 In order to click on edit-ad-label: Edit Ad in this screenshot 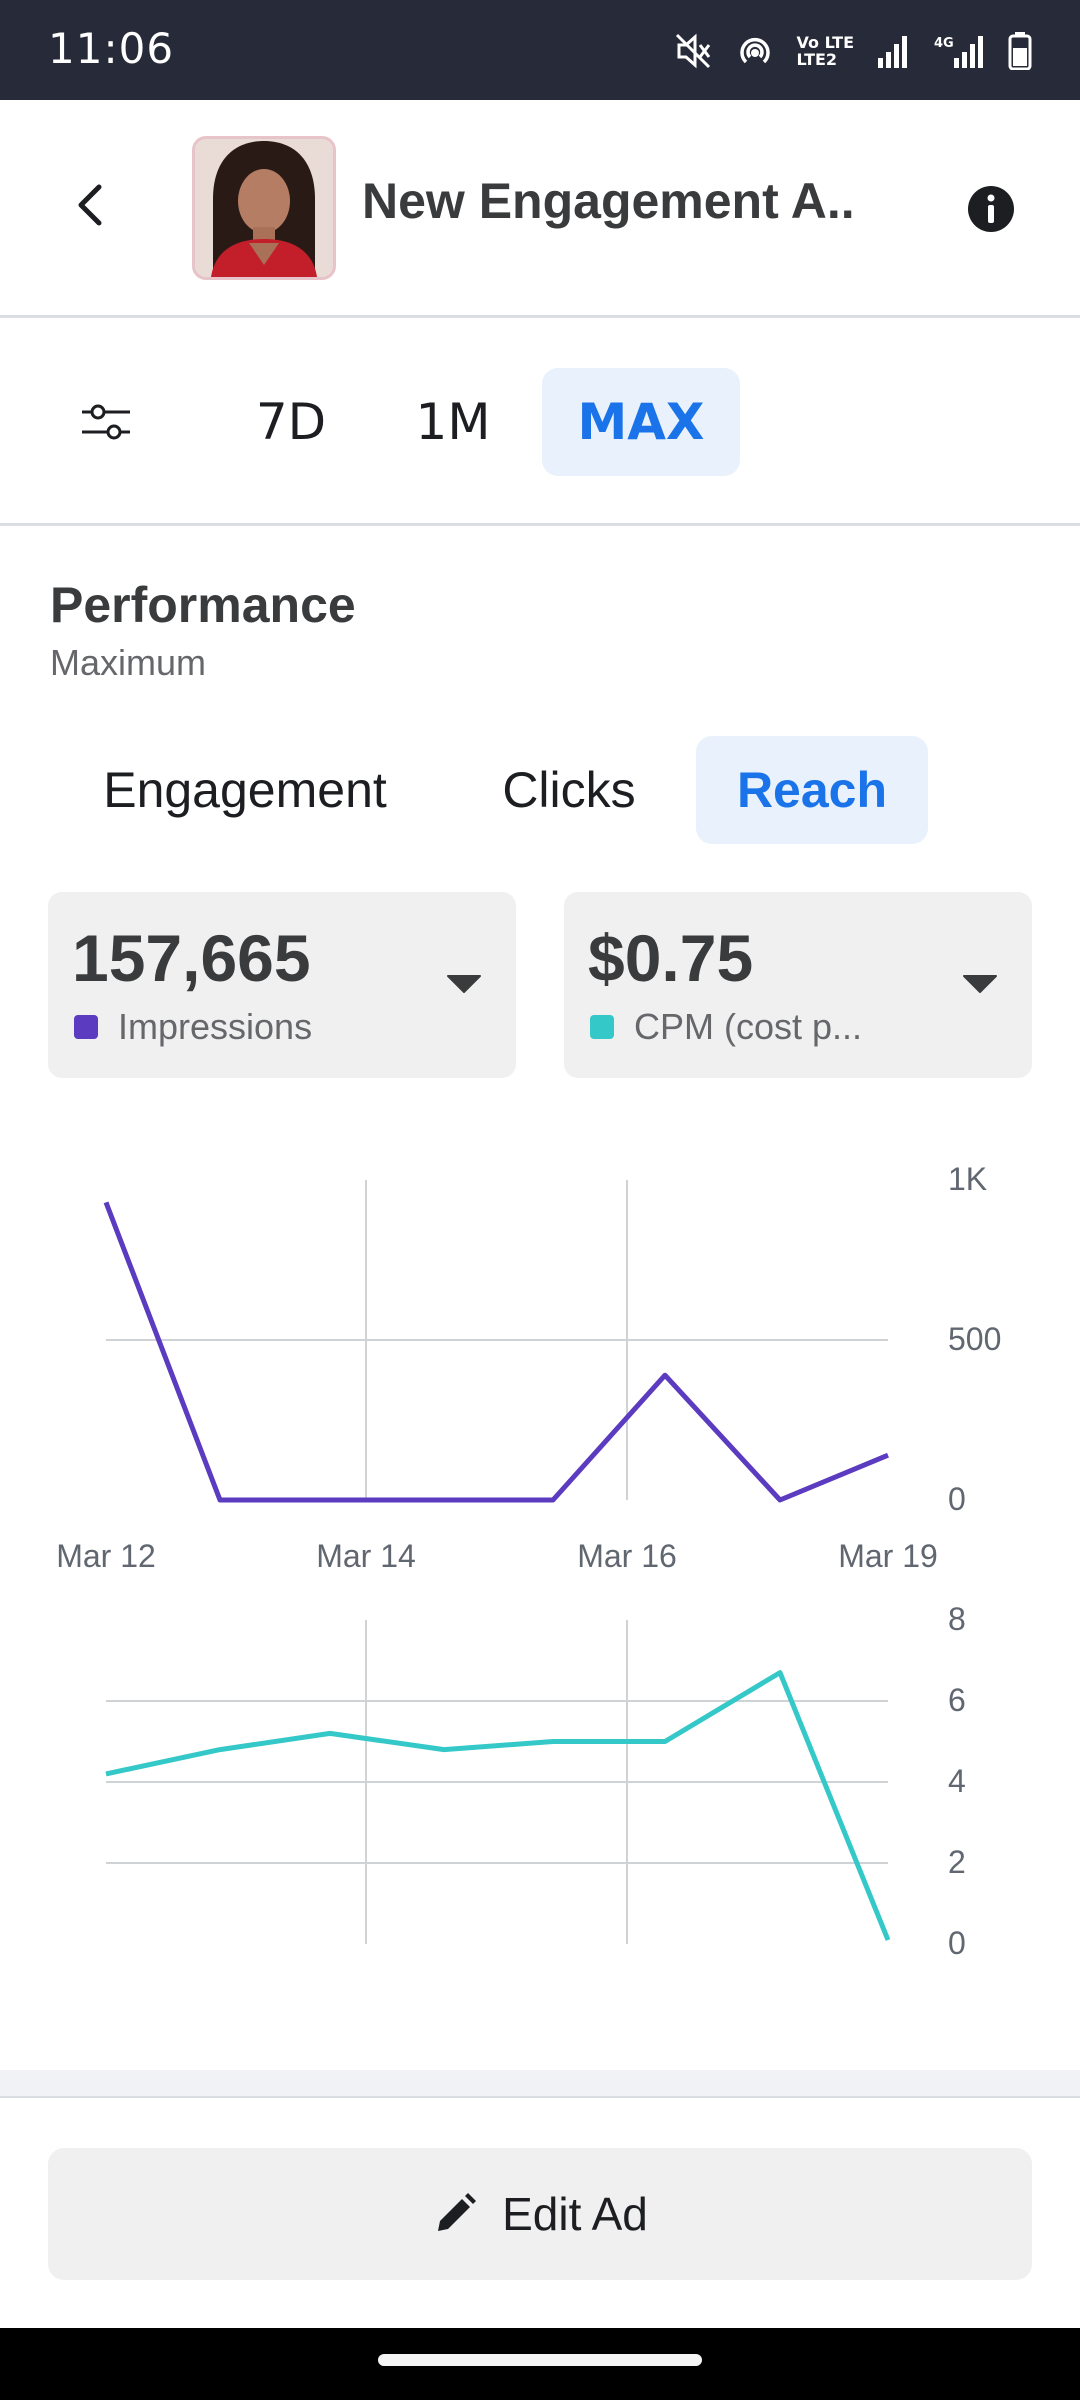, I will do `click(575, 2214)`.